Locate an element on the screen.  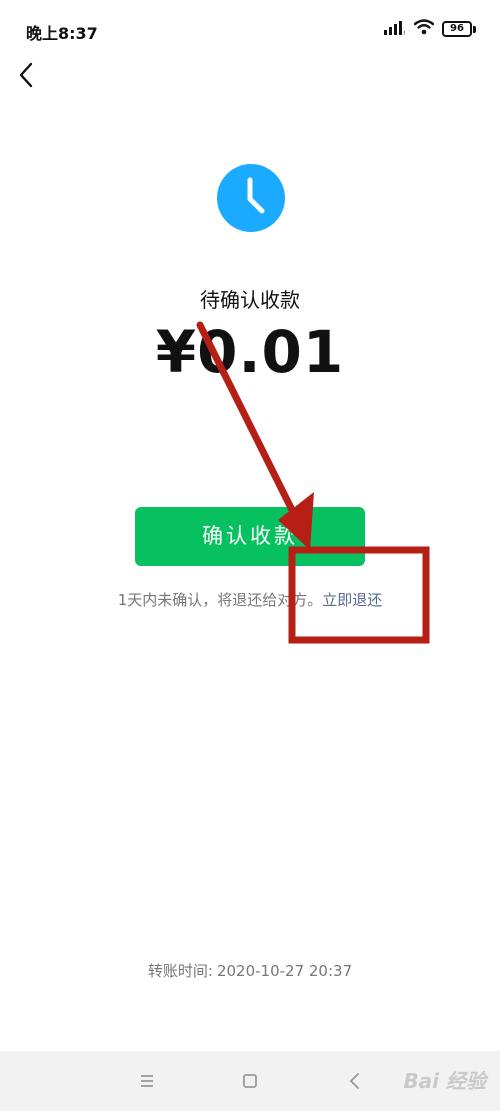
amount: ¥0.01 is located at coordinates (250, 352).